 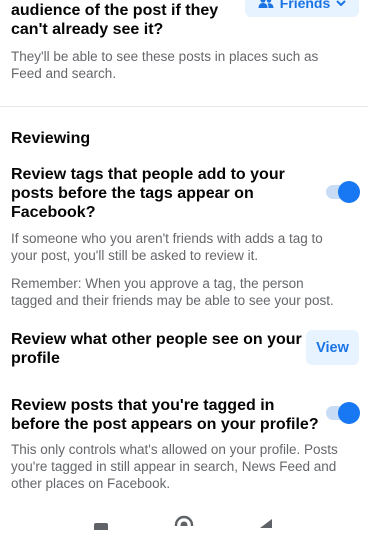 What do you see at coordinates (91, 483) in the screenshot?
I see `review-posts-desc-line3: other places on Facebook.` at bounding box center [91, 483].